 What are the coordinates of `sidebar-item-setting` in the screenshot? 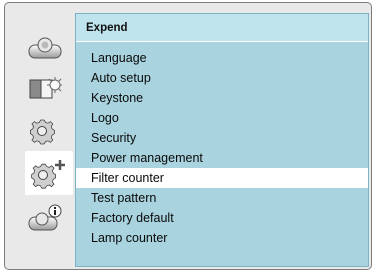 It's located at (45, 131).